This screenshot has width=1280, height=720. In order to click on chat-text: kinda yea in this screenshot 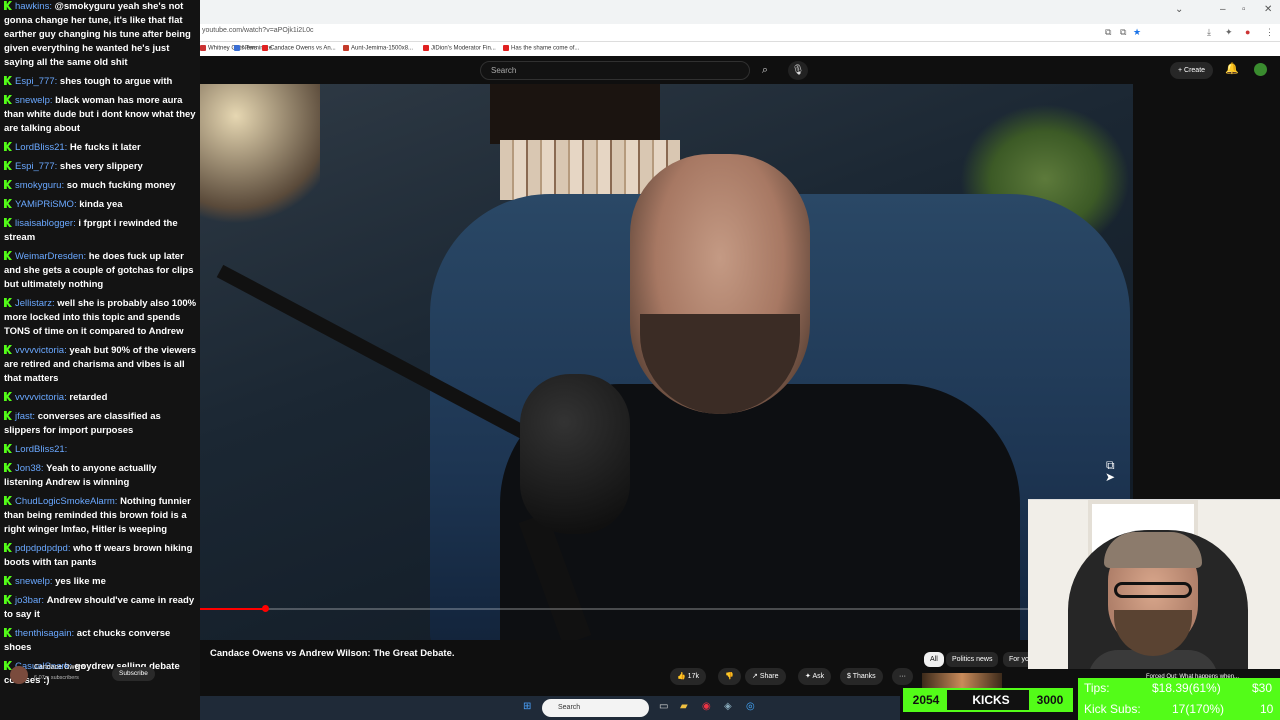, I will do `click(101, 204)`.